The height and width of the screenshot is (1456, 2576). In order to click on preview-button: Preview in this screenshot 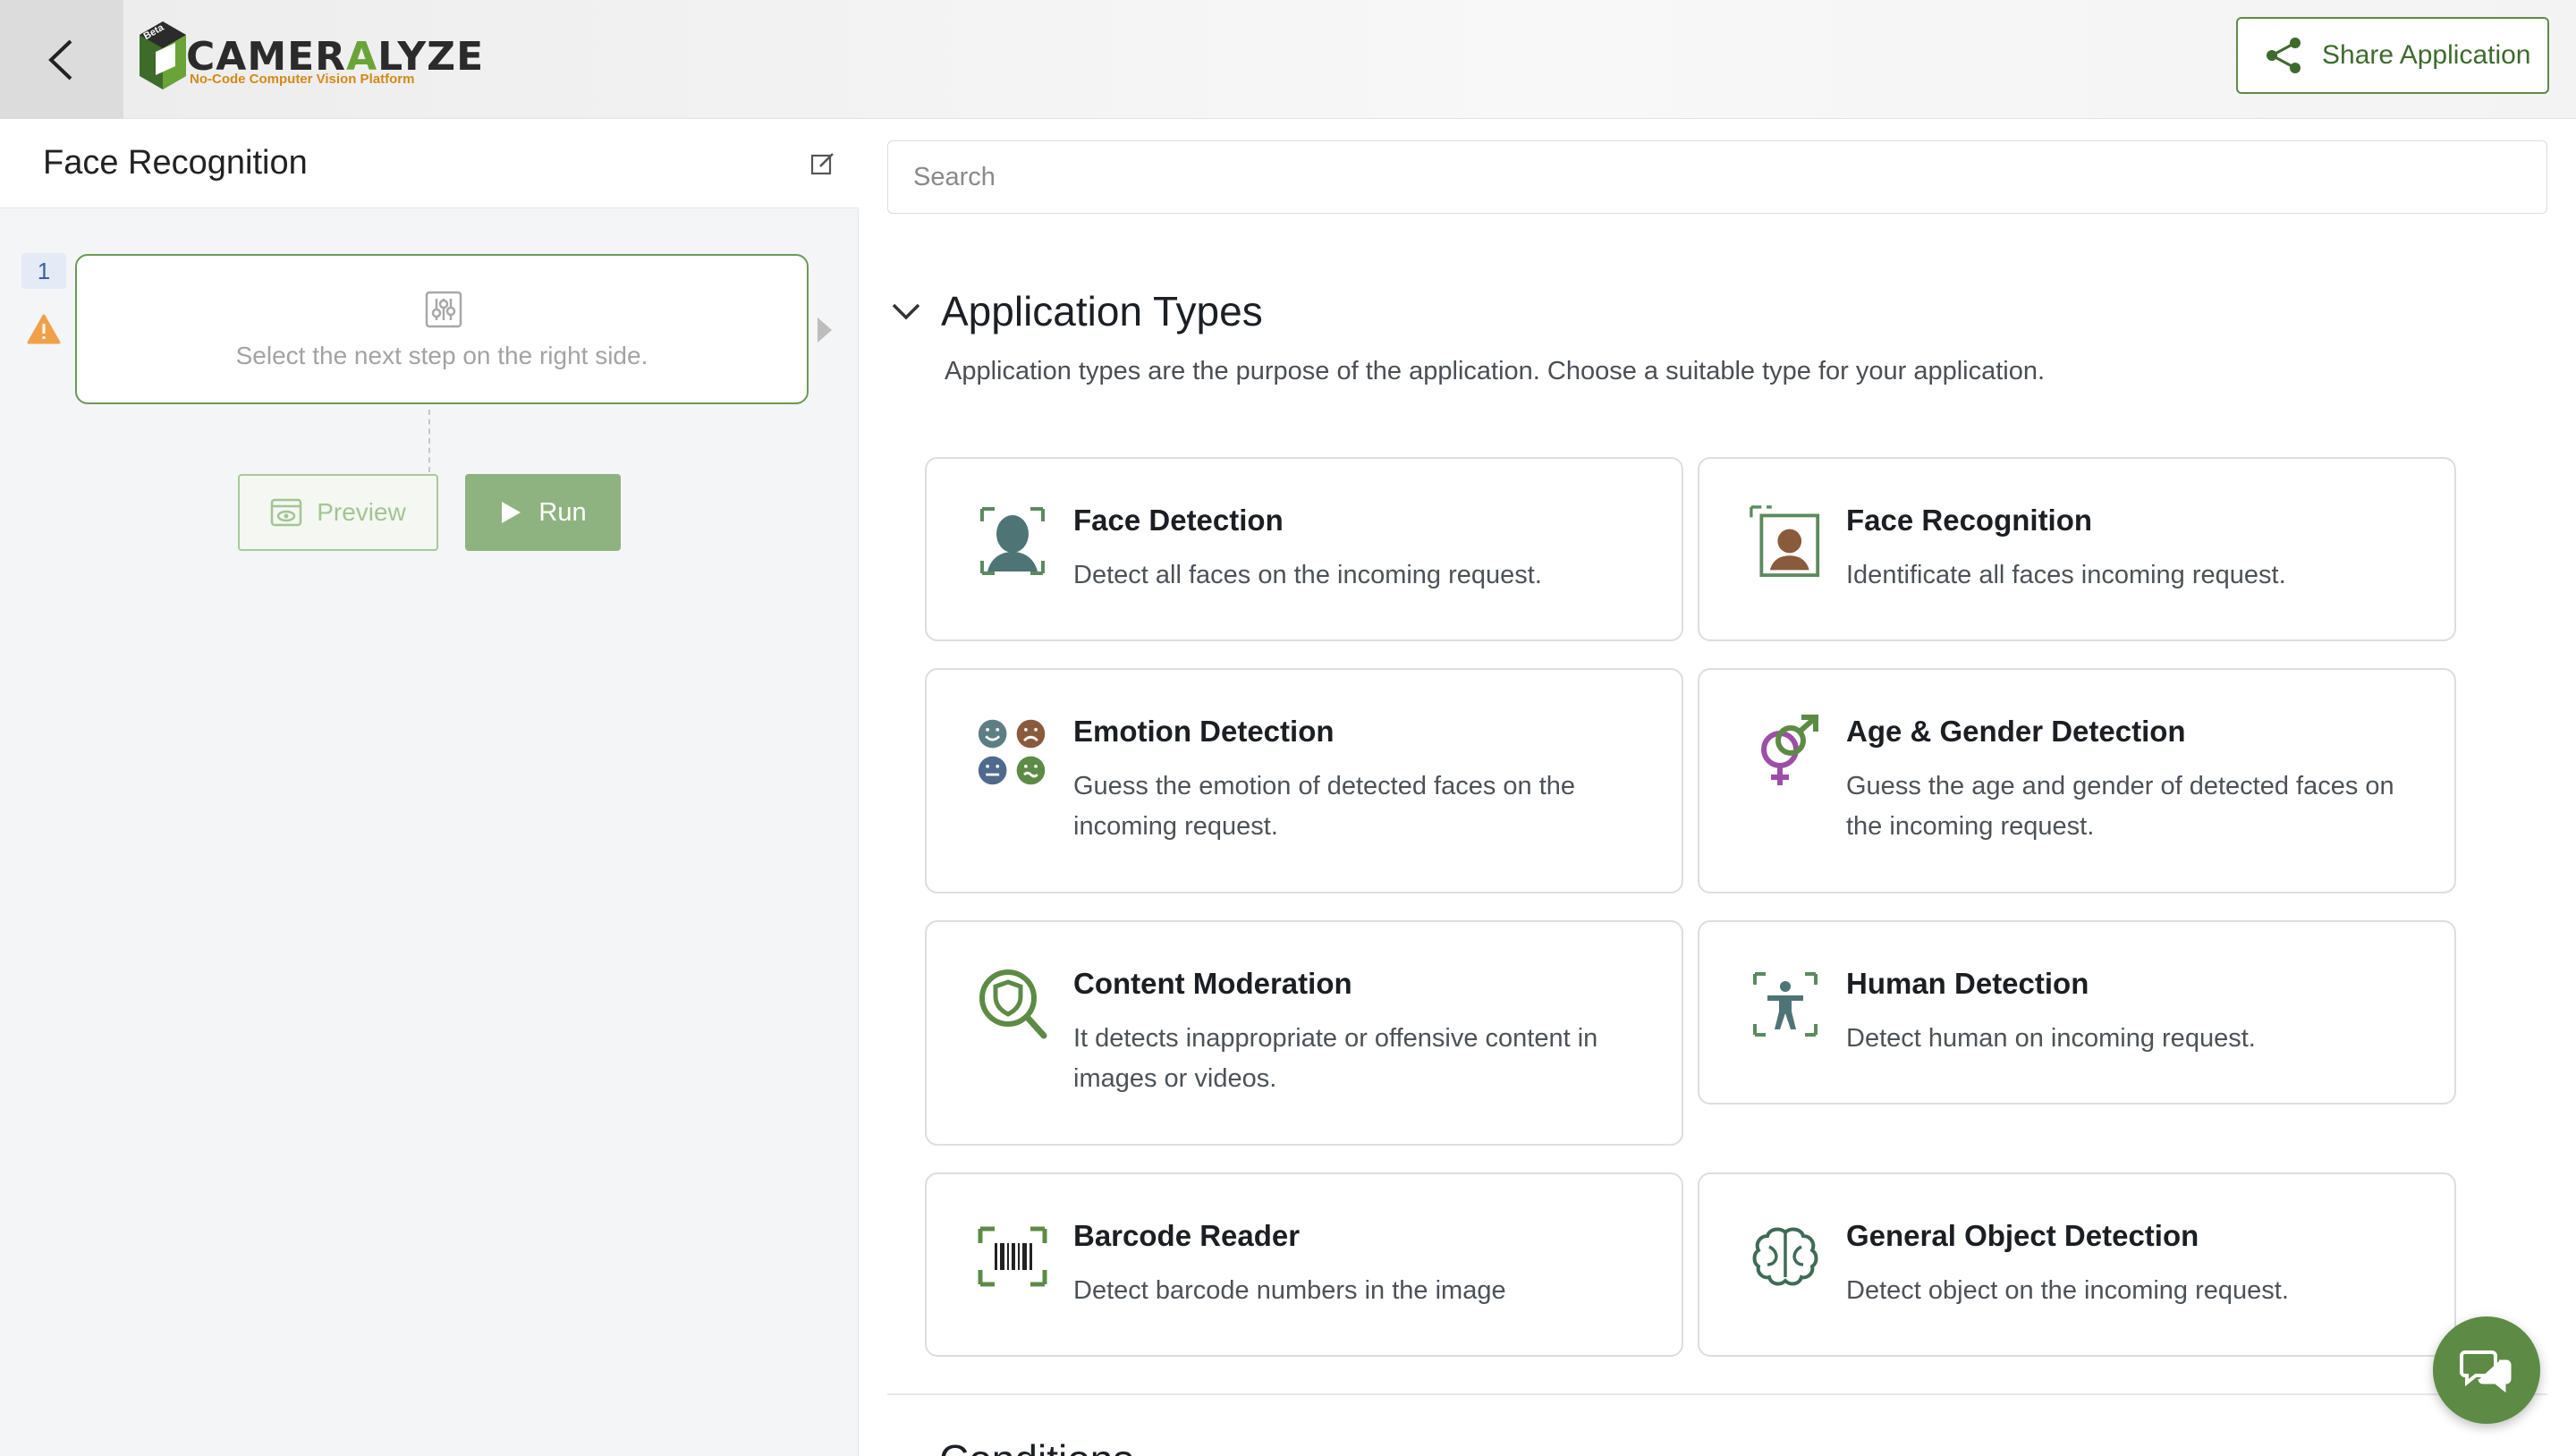, I will do `click(338, 512)`.